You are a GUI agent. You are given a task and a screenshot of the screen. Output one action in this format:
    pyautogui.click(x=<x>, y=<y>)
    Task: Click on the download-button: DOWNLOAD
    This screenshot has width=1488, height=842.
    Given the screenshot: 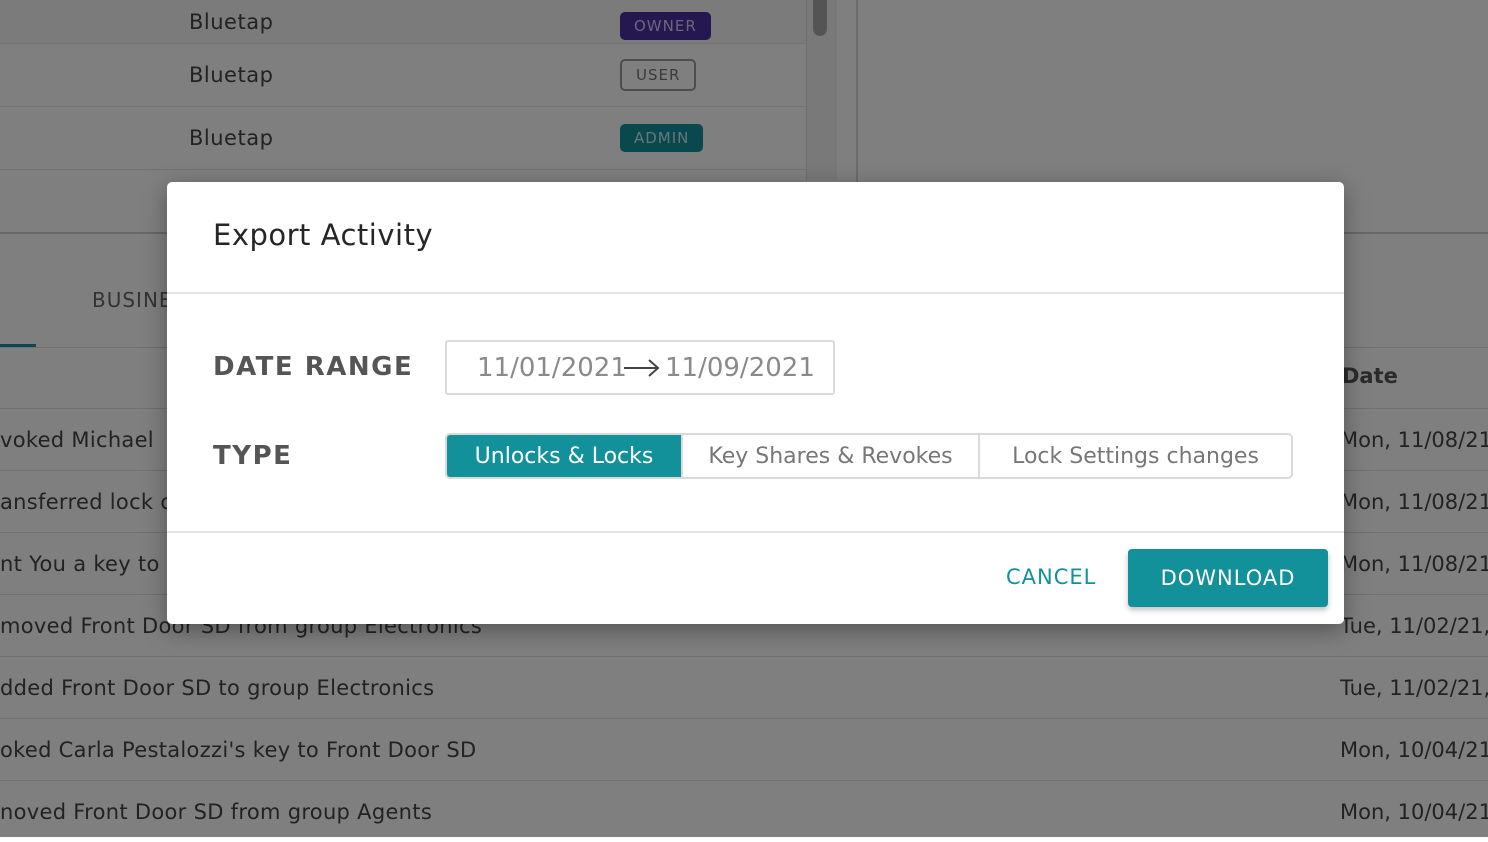 What is the action you would take?
    pyautogui.click(x=1228, y=578)
    